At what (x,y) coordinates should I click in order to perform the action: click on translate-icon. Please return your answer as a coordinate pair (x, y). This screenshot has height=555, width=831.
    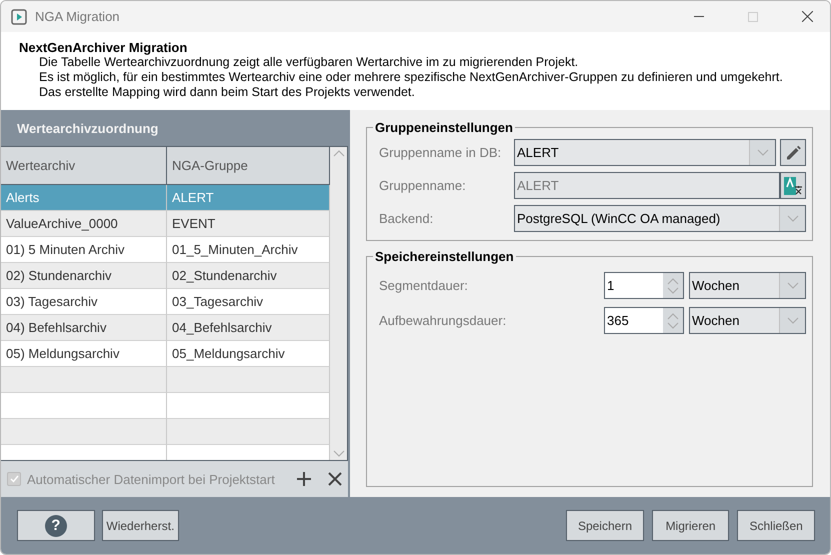
    Looking at the image, I should click on (793, 186).